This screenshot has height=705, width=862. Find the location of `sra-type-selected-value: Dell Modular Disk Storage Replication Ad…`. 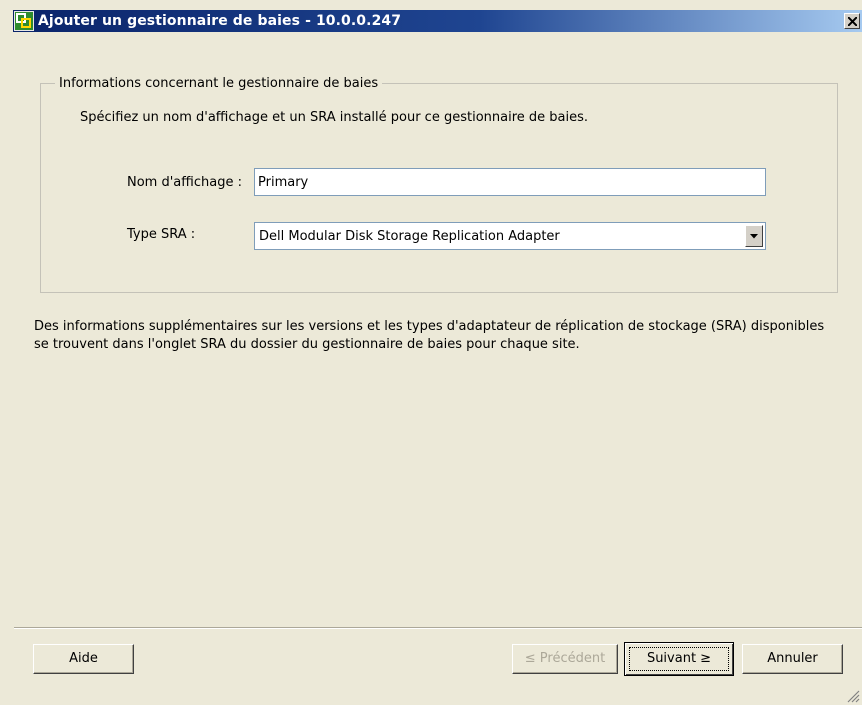

sra-type-selected-value: Dell Modular Disk Storage Replication Ad… is located at coordinates (409, 236).